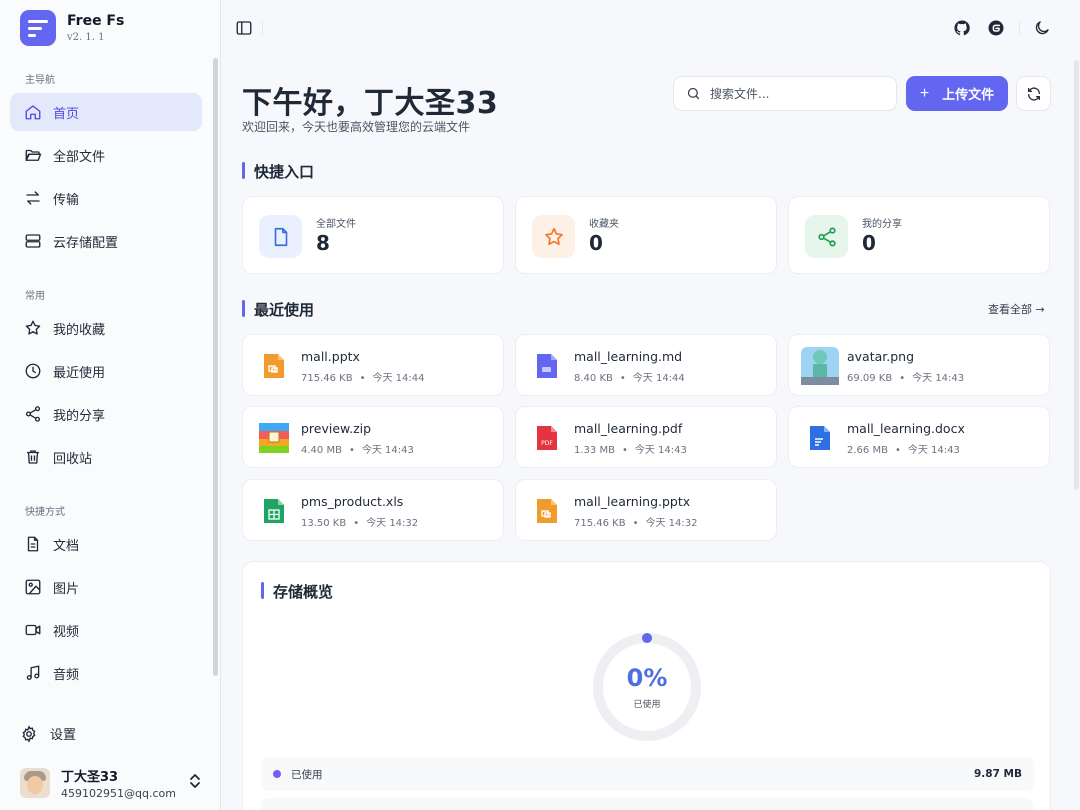 Image resolution: width=1080 pixels, height=810 pixels. I want to click on main-scrollbar, so click(1076, 275).